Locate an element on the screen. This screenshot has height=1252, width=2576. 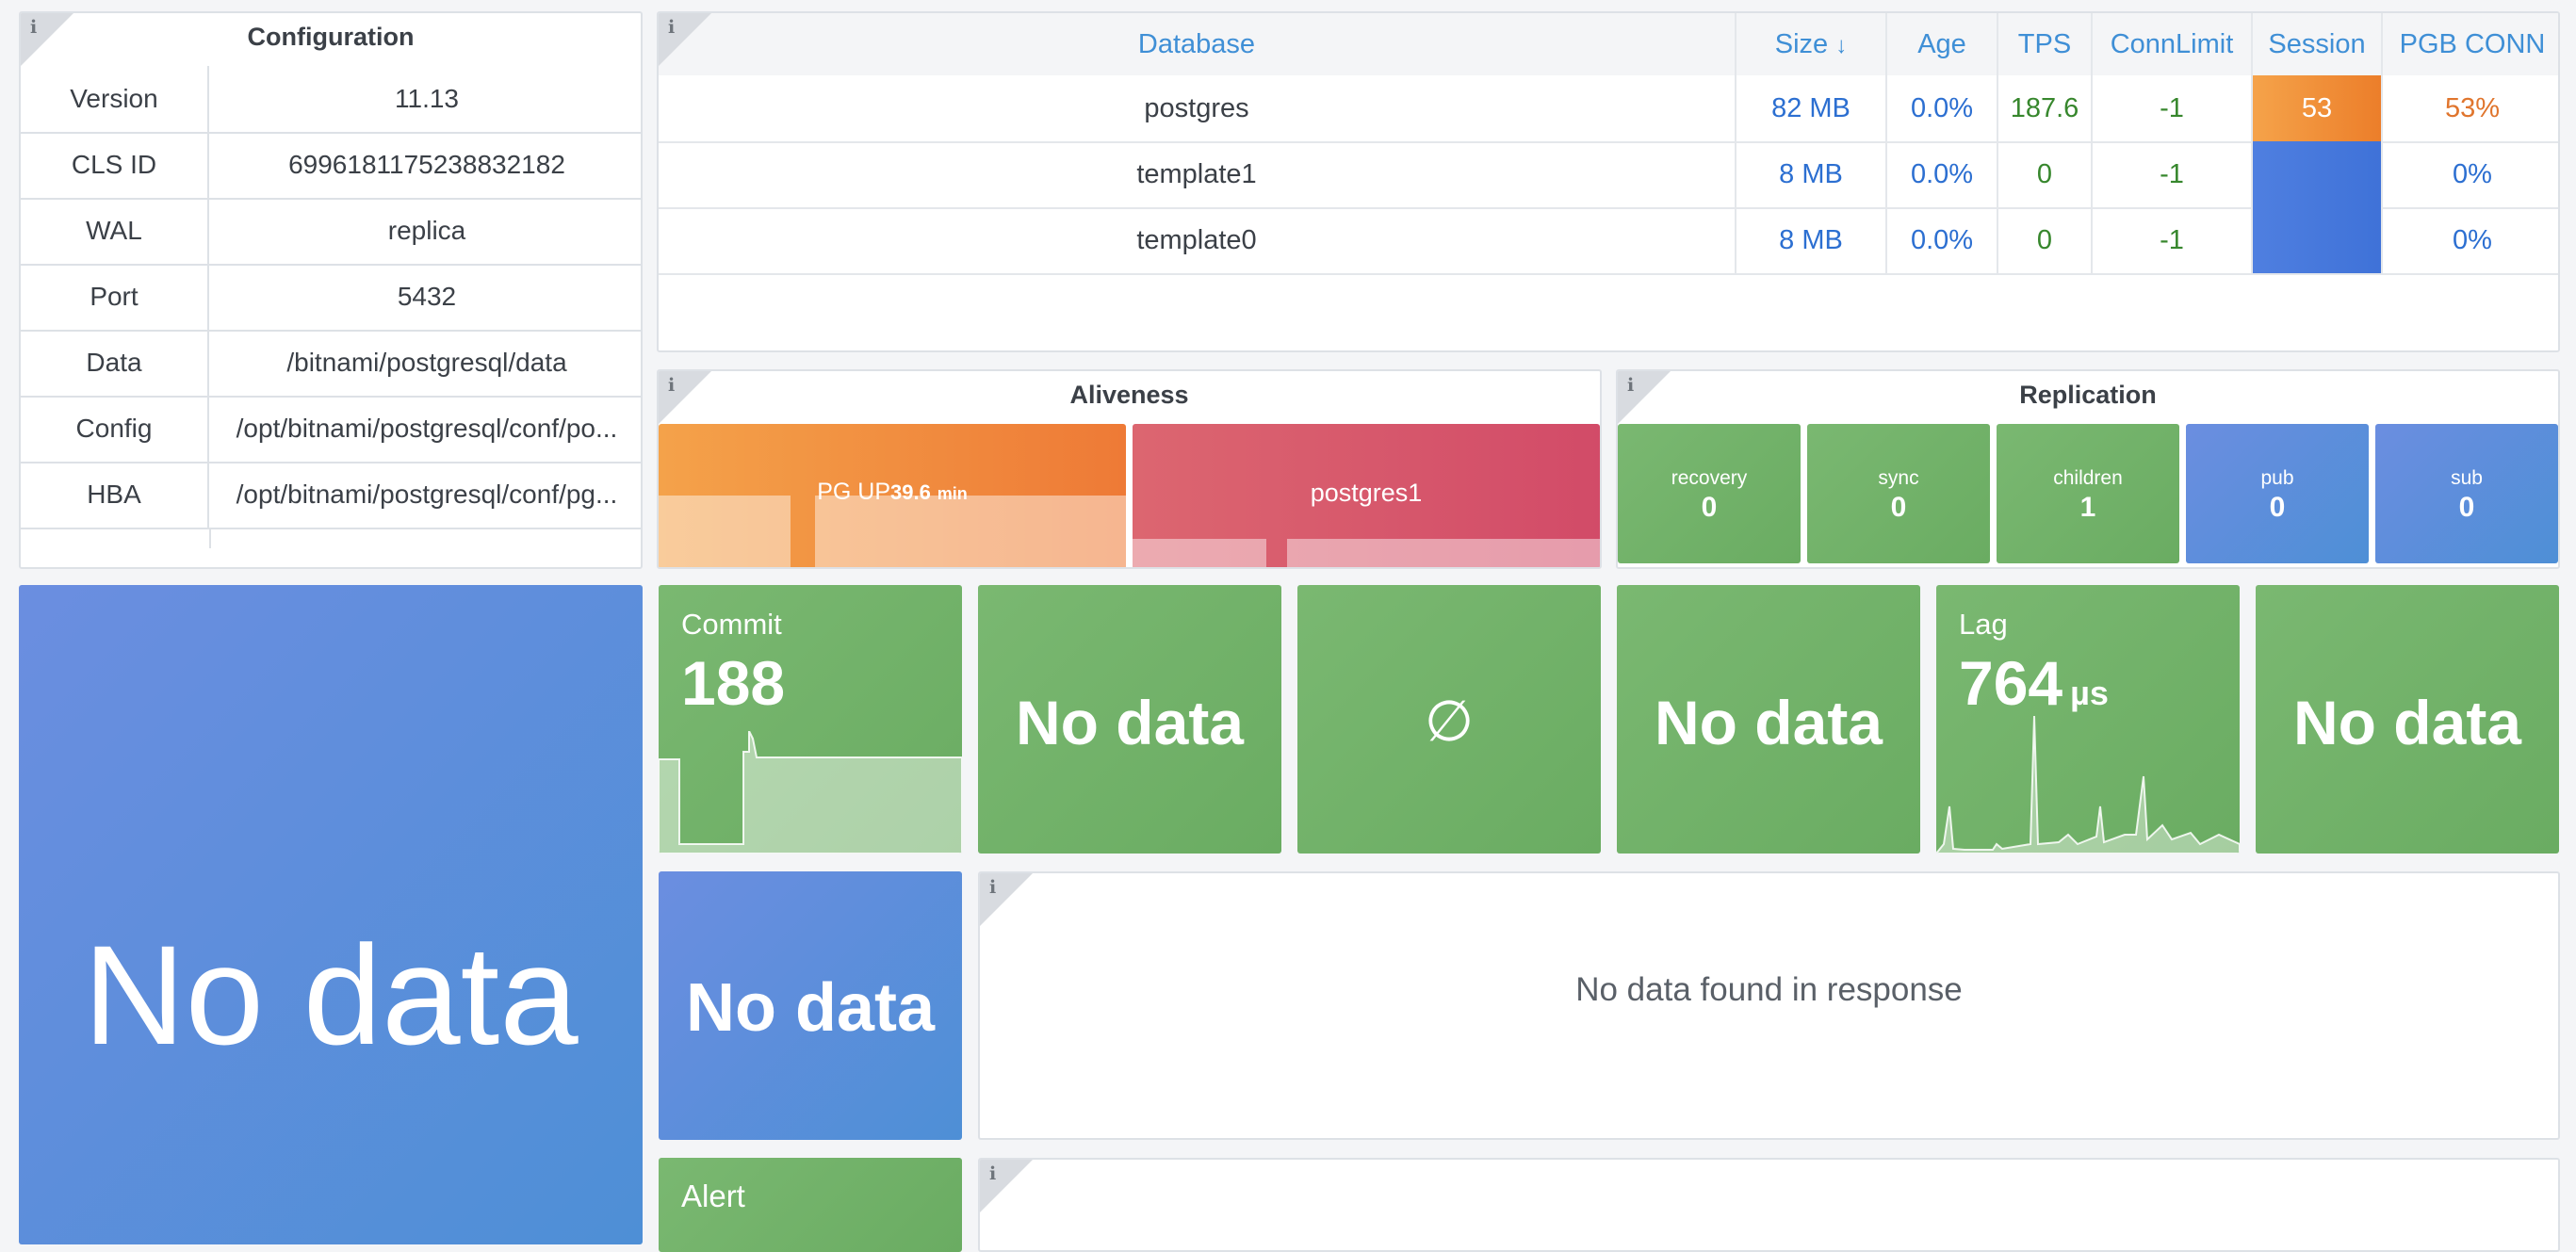
column-header-pgb-conn: PGB CONN is located at coordinates (2470, 44).